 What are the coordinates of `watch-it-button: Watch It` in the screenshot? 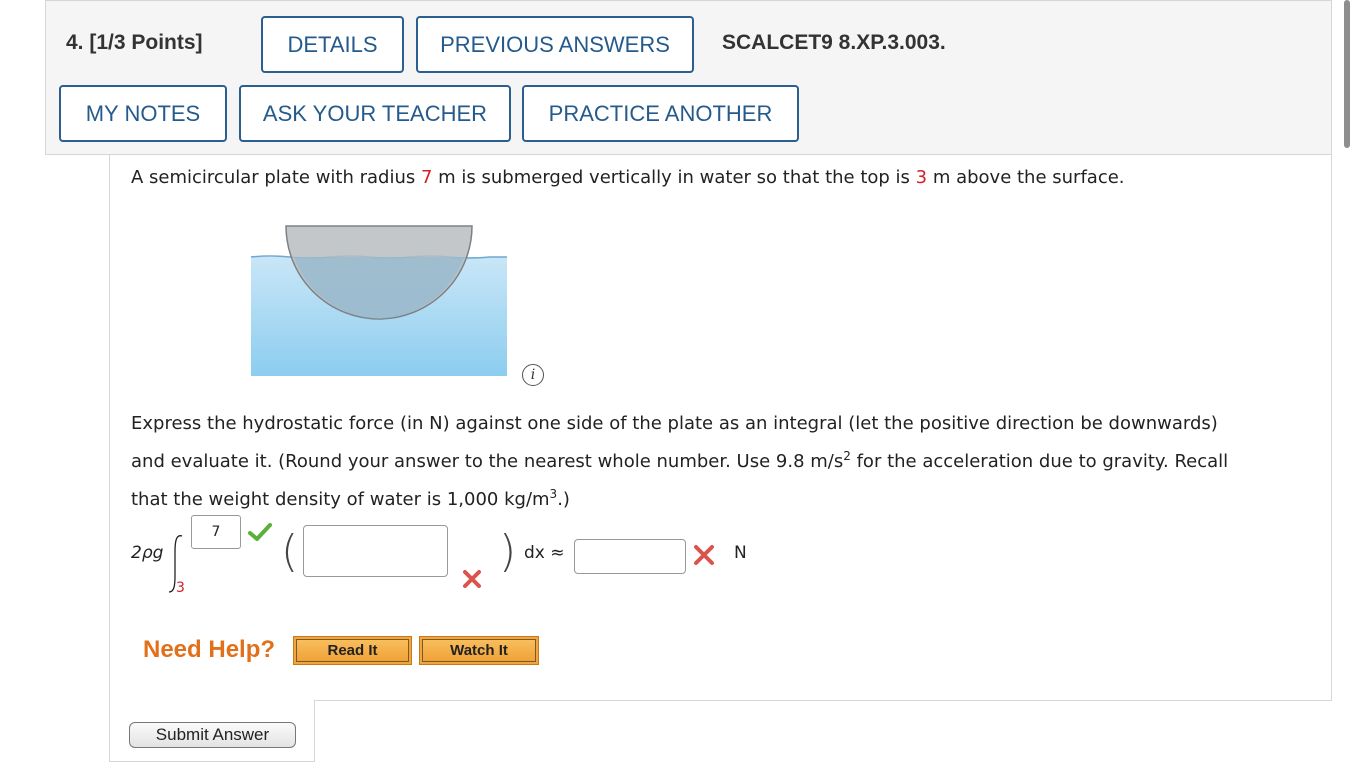 It's located at (479, 650).